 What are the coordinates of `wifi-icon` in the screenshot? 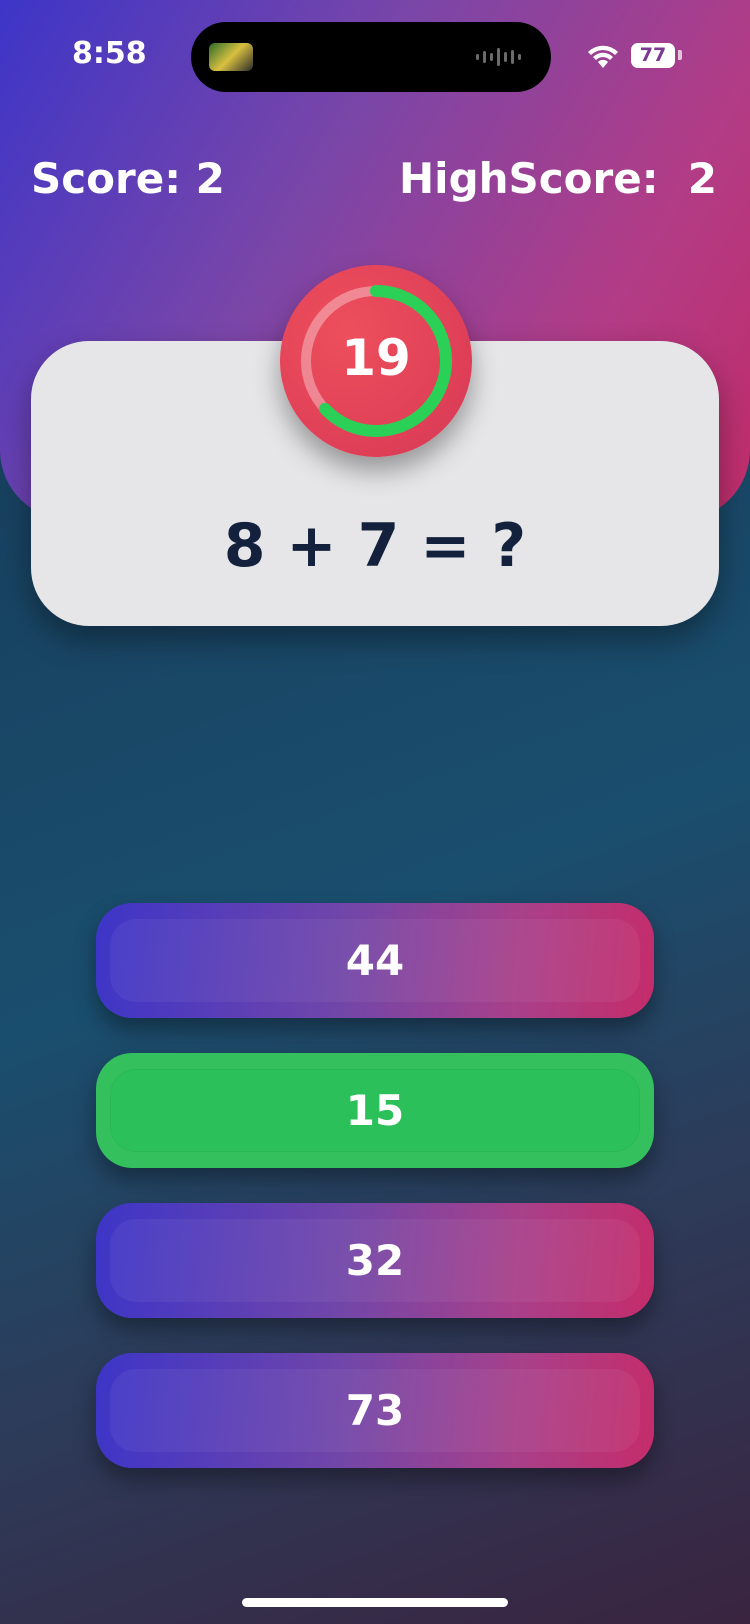 It's located at (603, 56).